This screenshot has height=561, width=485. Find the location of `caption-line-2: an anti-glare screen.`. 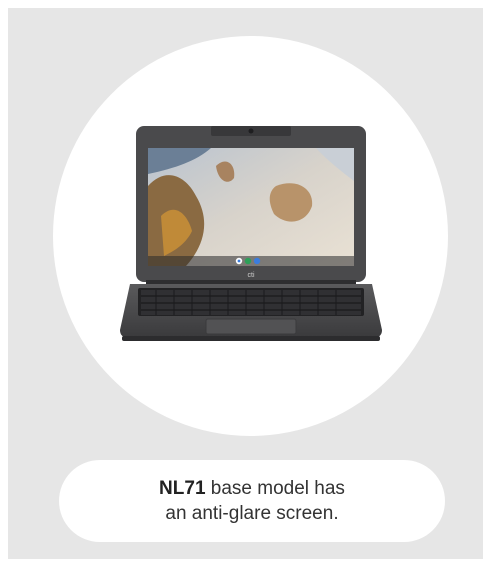

caption-line-2: an anti-glare screen. is located at coordinates (252, 513).